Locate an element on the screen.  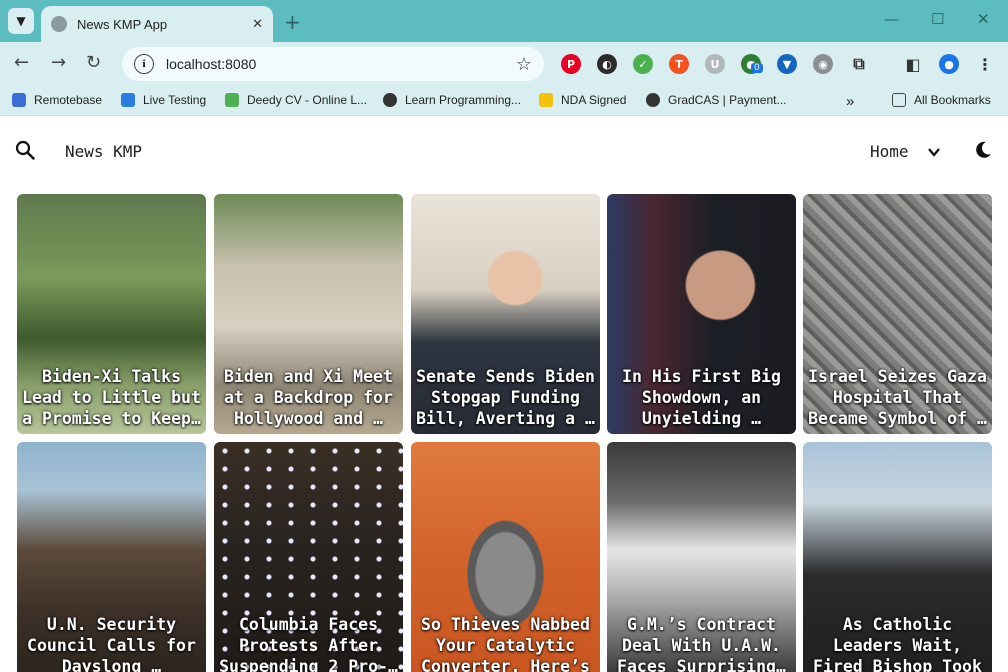
browser-tab: News KMP App ✕ is located at coordinates (157, 24).